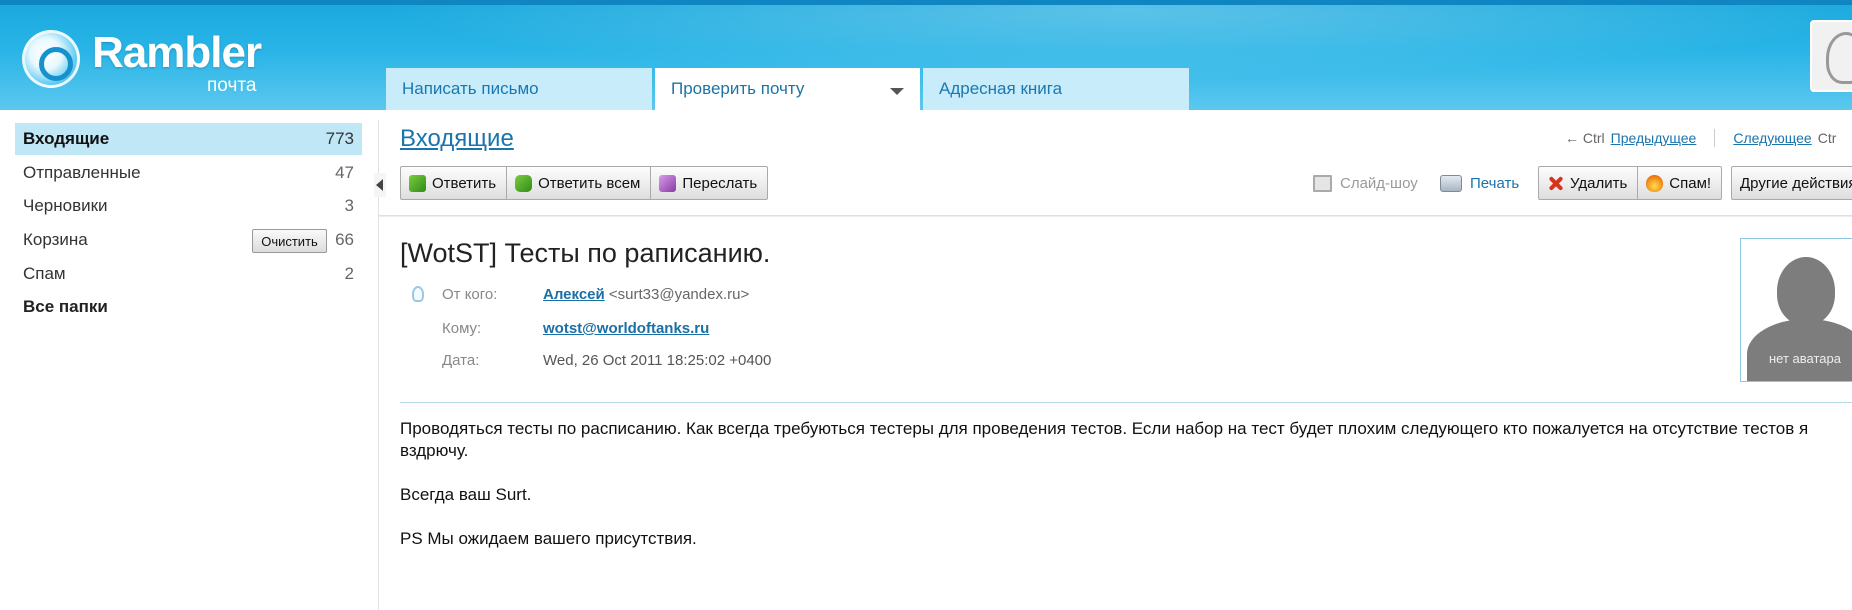 This screenshot has width=1852, height=610. Describe the element at coordinates (177, 52) in the screenshot. I see `logo-text: Rambler` at that location.